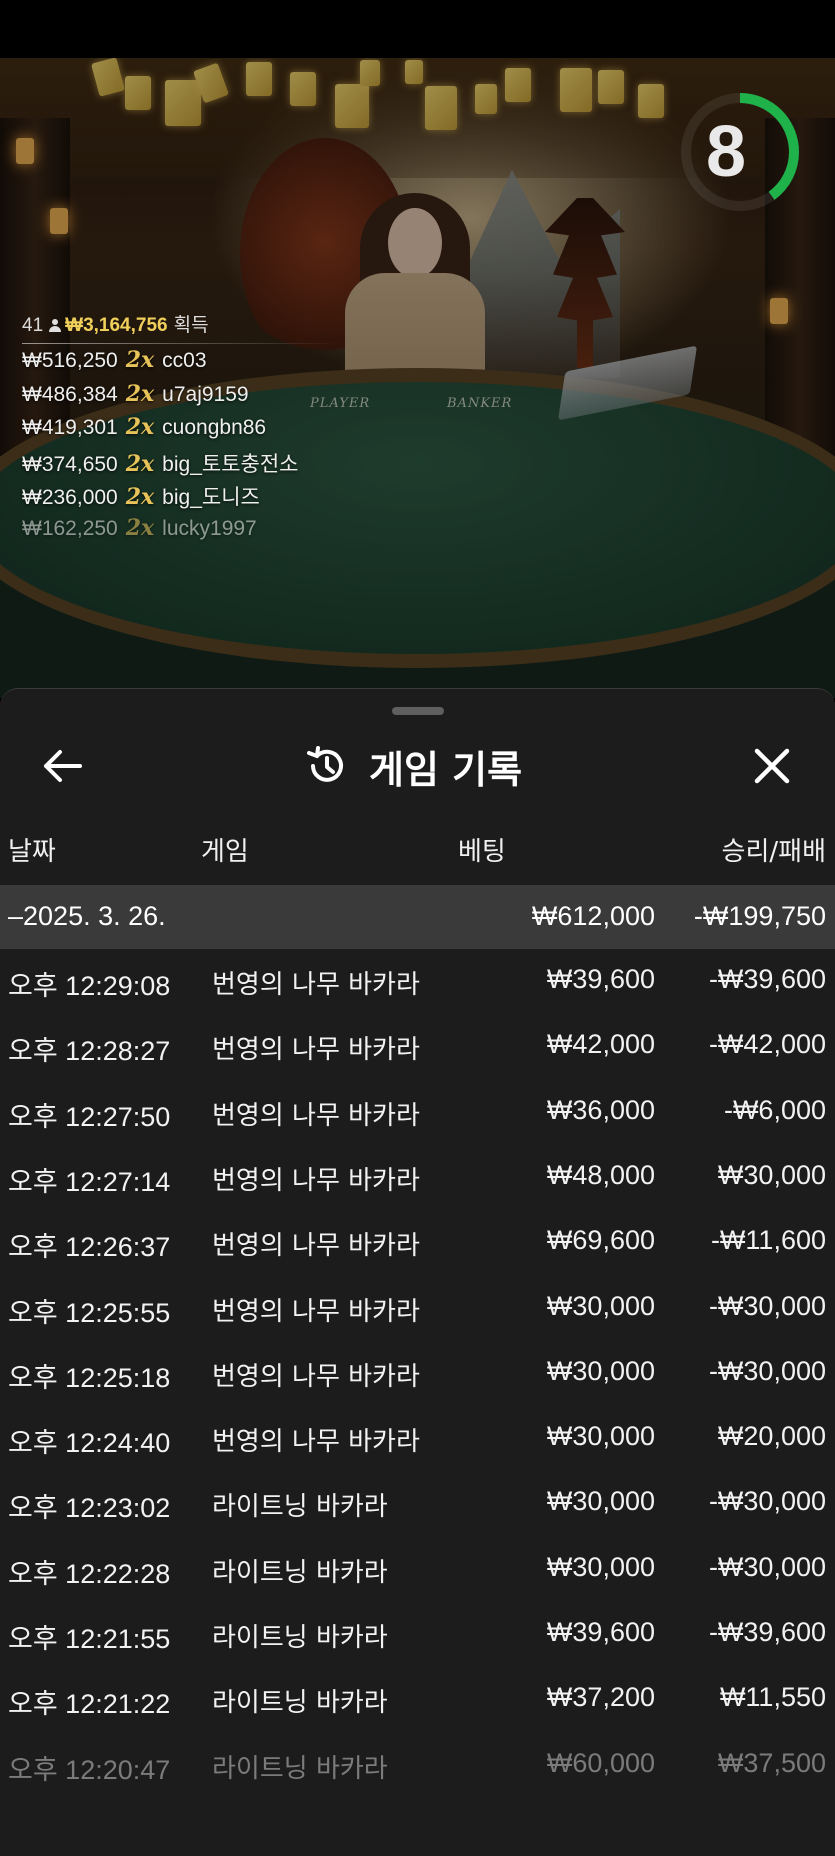 This screenshot has width=835, height=1856. I want to click on row-time: 오후 12:21:55, so click(89, 1639).